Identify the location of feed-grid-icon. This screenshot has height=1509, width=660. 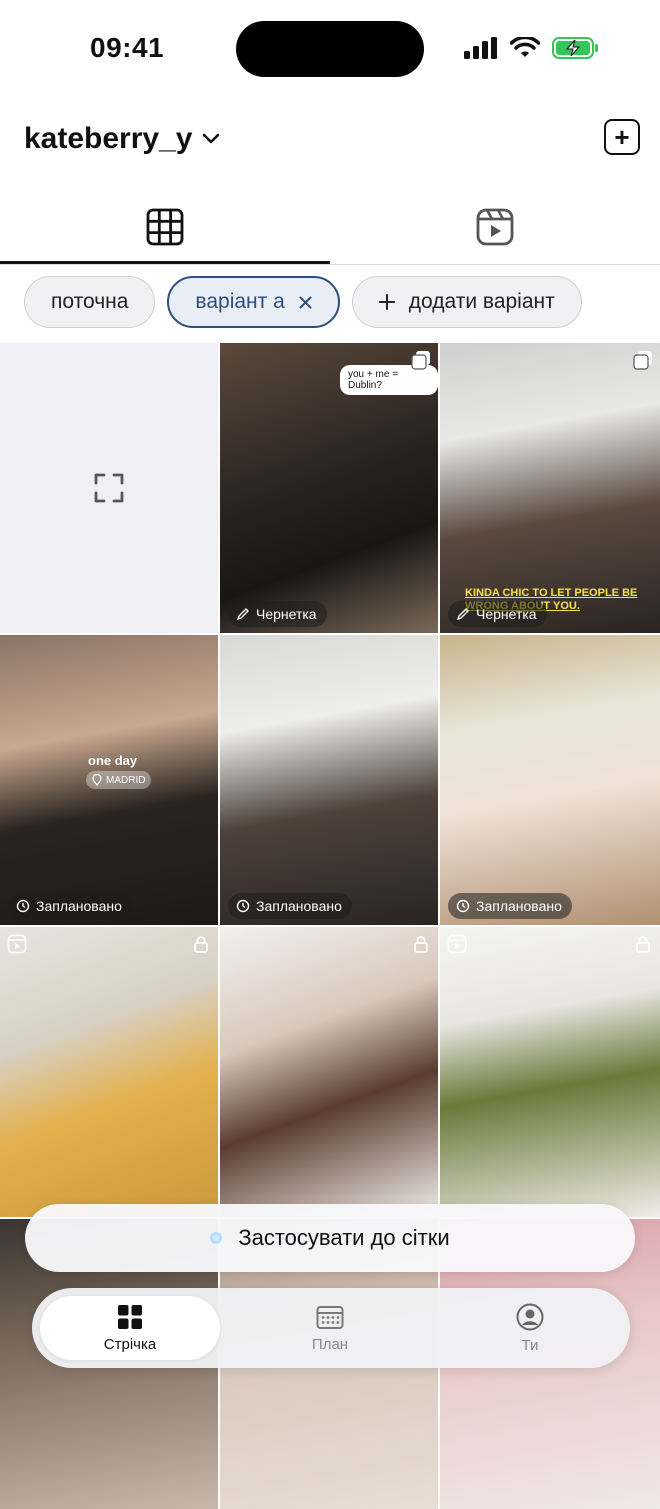
(130, 1316).